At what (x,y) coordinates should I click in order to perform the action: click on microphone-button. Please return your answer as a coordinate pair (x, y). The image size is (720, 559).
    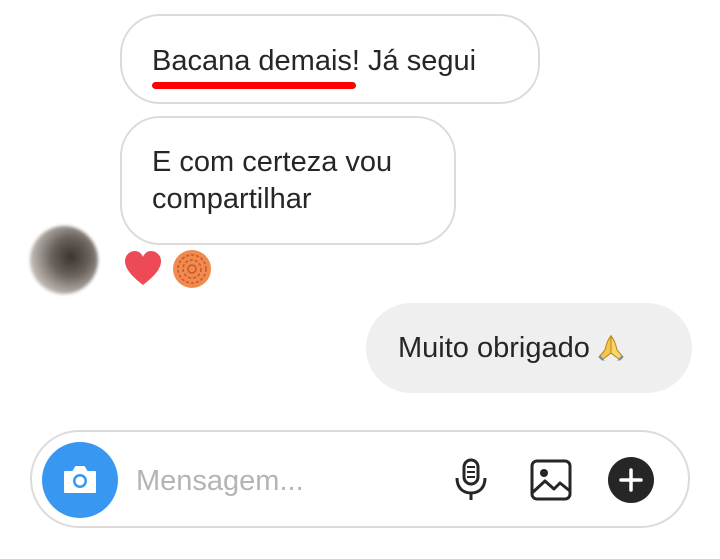
    Looking at the image, I should click on (471, 480).